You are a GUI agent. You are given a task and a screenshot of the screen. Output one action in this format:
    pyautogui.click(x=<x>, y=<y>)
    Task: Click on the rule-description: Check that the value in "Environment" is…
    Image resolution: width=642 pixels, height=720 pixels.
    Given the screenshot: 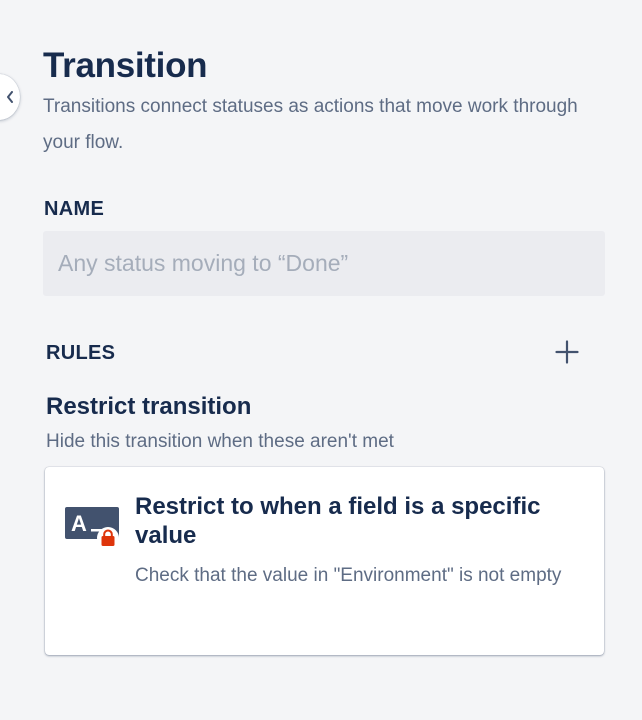 What is the action you would take?
    pyautogui.click(x=348, y=575)
    